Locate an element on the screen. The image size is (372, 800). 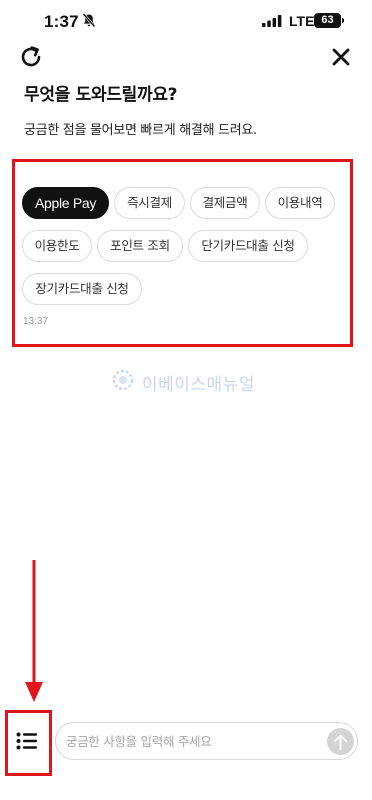
close-icon is located at coordinates (341, 57).